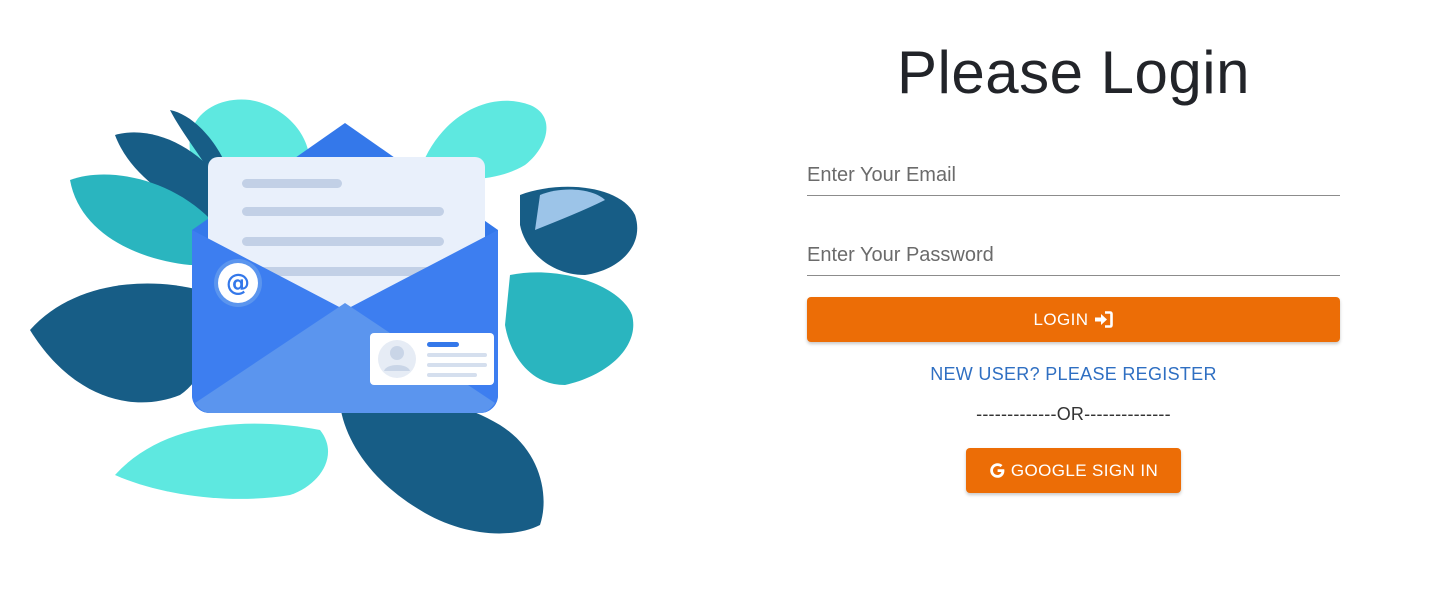 The image size is (1439, 598). Describe the element at coordinates (1073, 178) in the screenshot. I see `email-field` at that location.